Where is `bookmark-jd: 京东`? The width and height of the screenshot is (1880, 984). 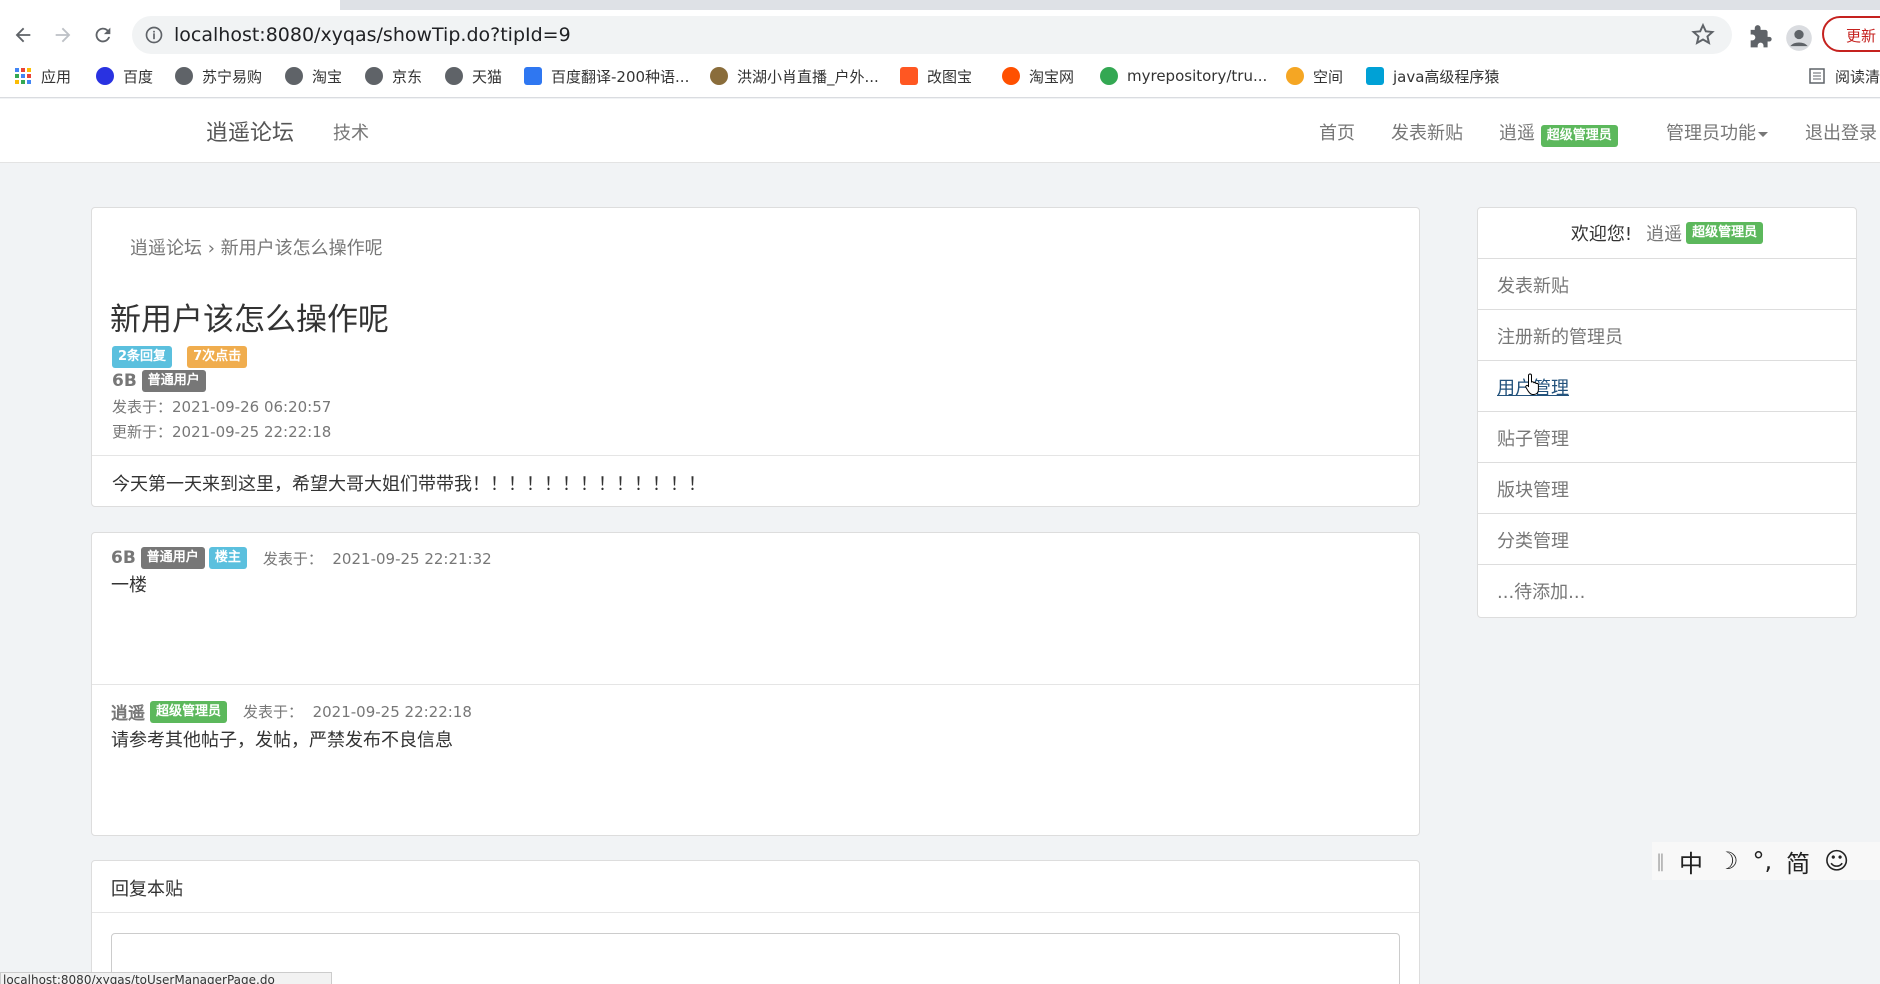
bookmark-jd: 京东 is located at coordinates (393, 76).